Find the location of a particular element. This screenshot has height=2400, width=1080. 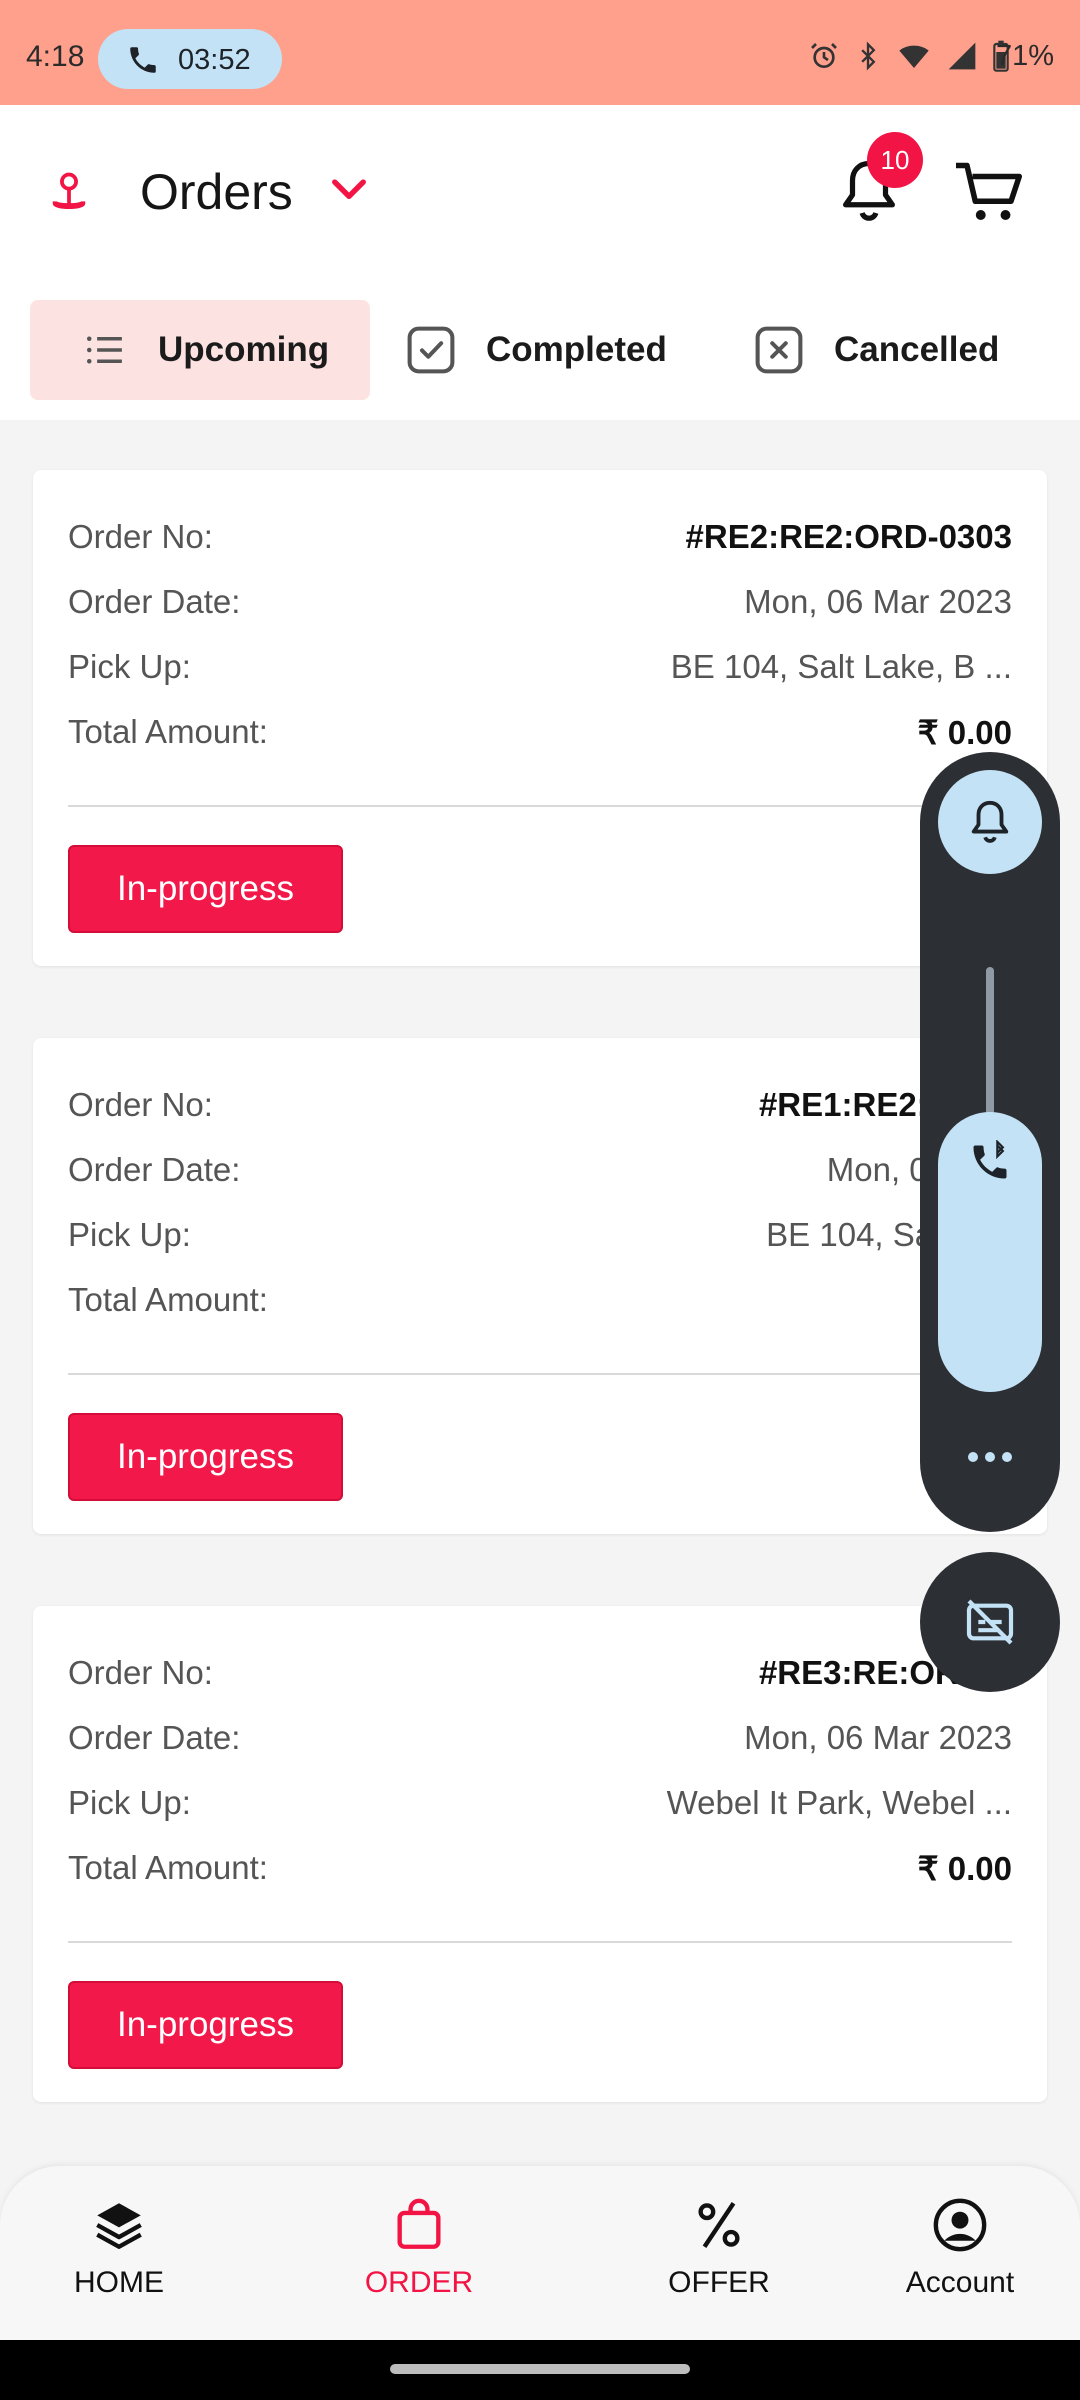

alarm-icon is located at coordinates (824, 55).